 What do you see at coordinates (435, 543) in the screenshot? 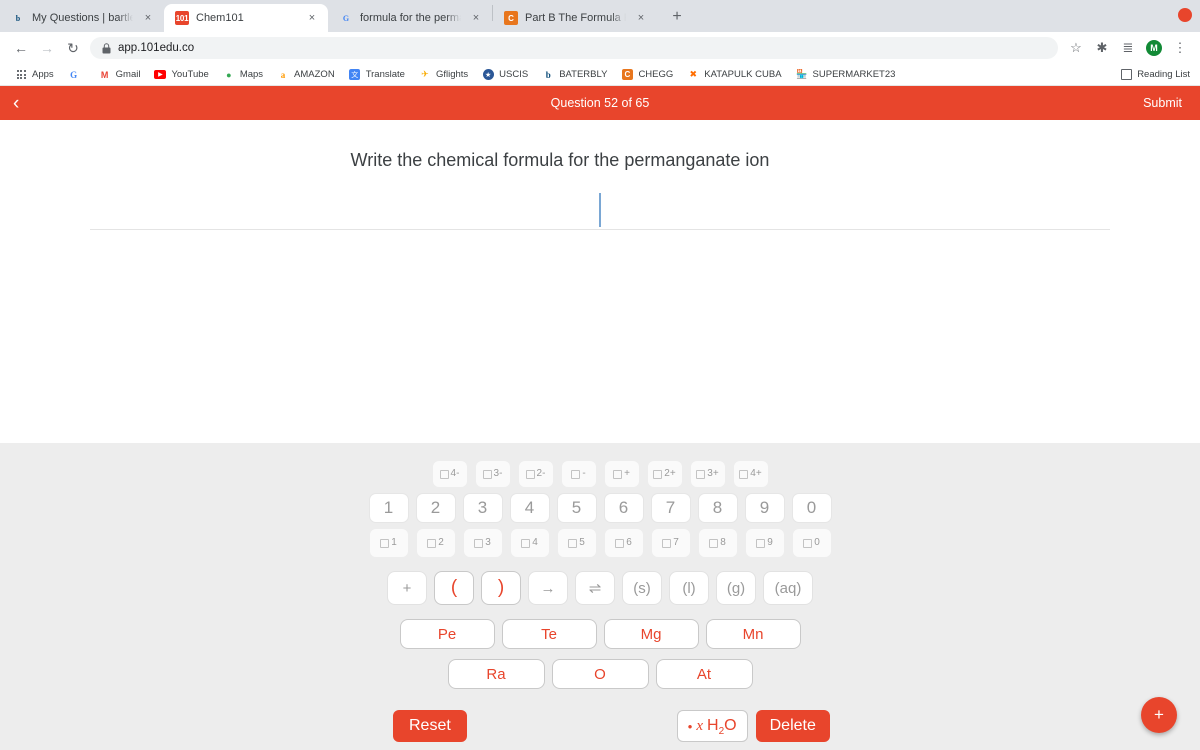
I see `subscript-key-2: 2` at bounding box center [435, 543].